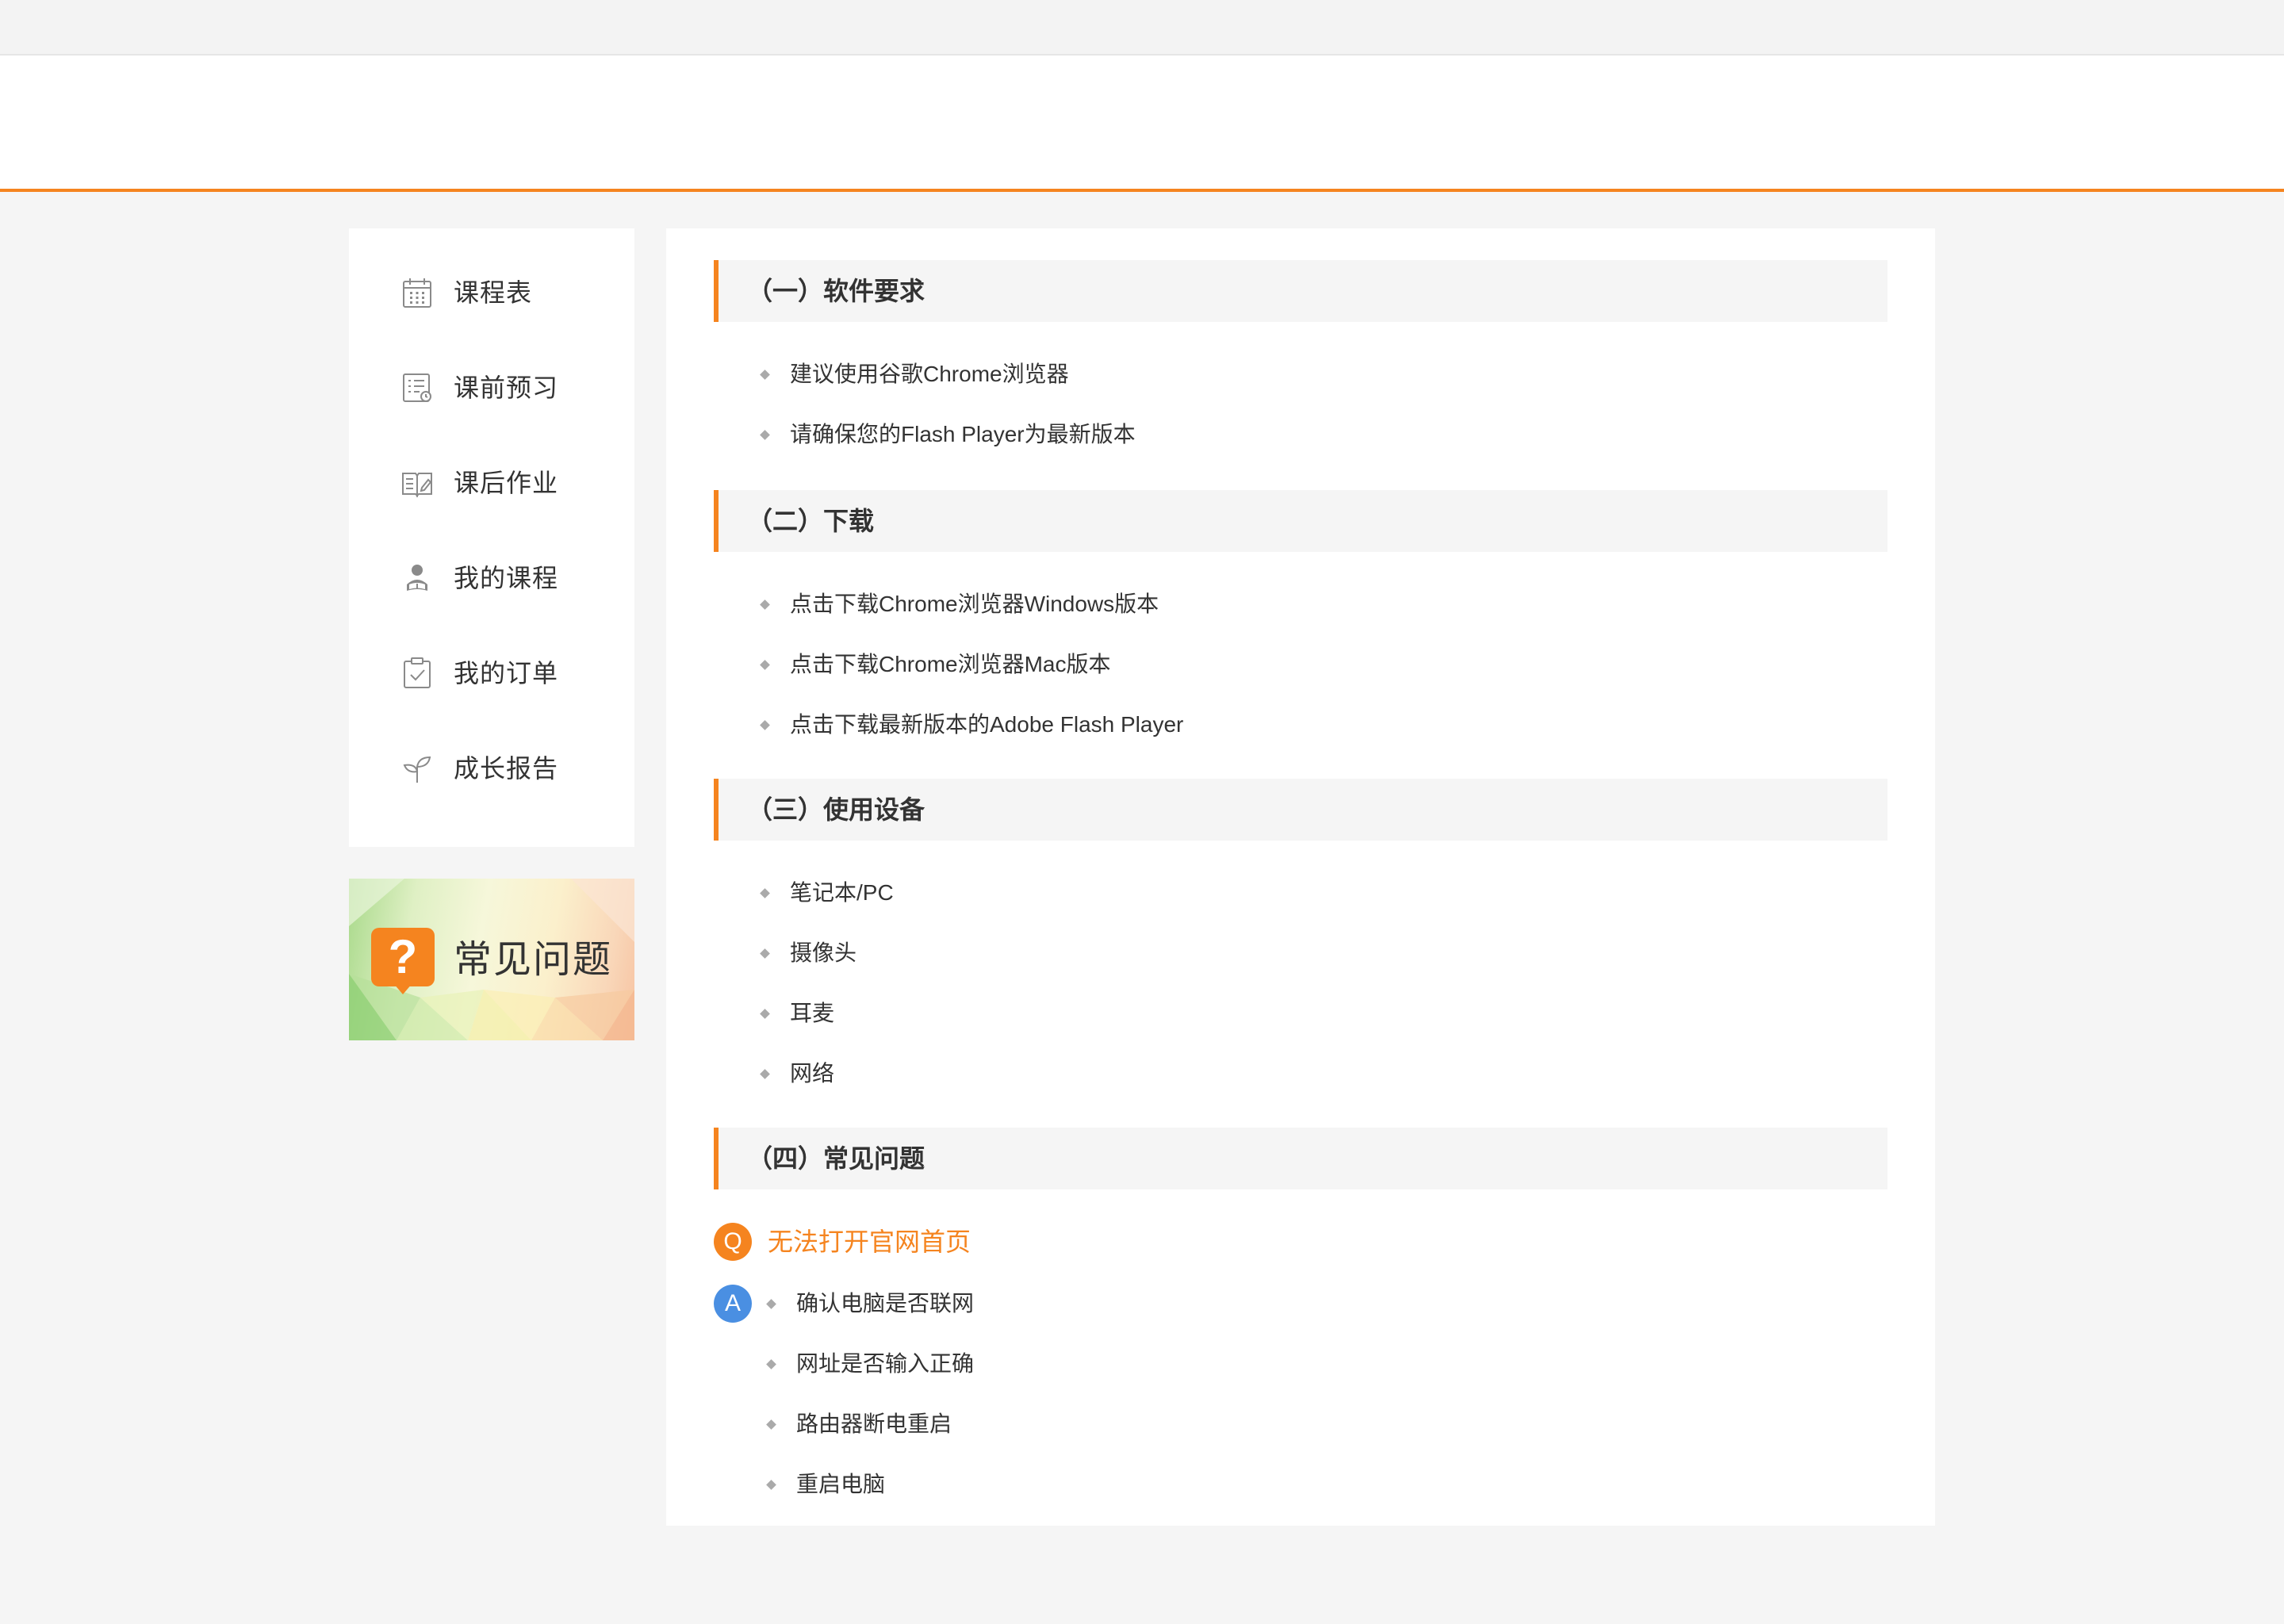 The width and height of the screenshot is (2284, 1624). I want to click on section-header-download: （二）下载, so click(1300, 521).